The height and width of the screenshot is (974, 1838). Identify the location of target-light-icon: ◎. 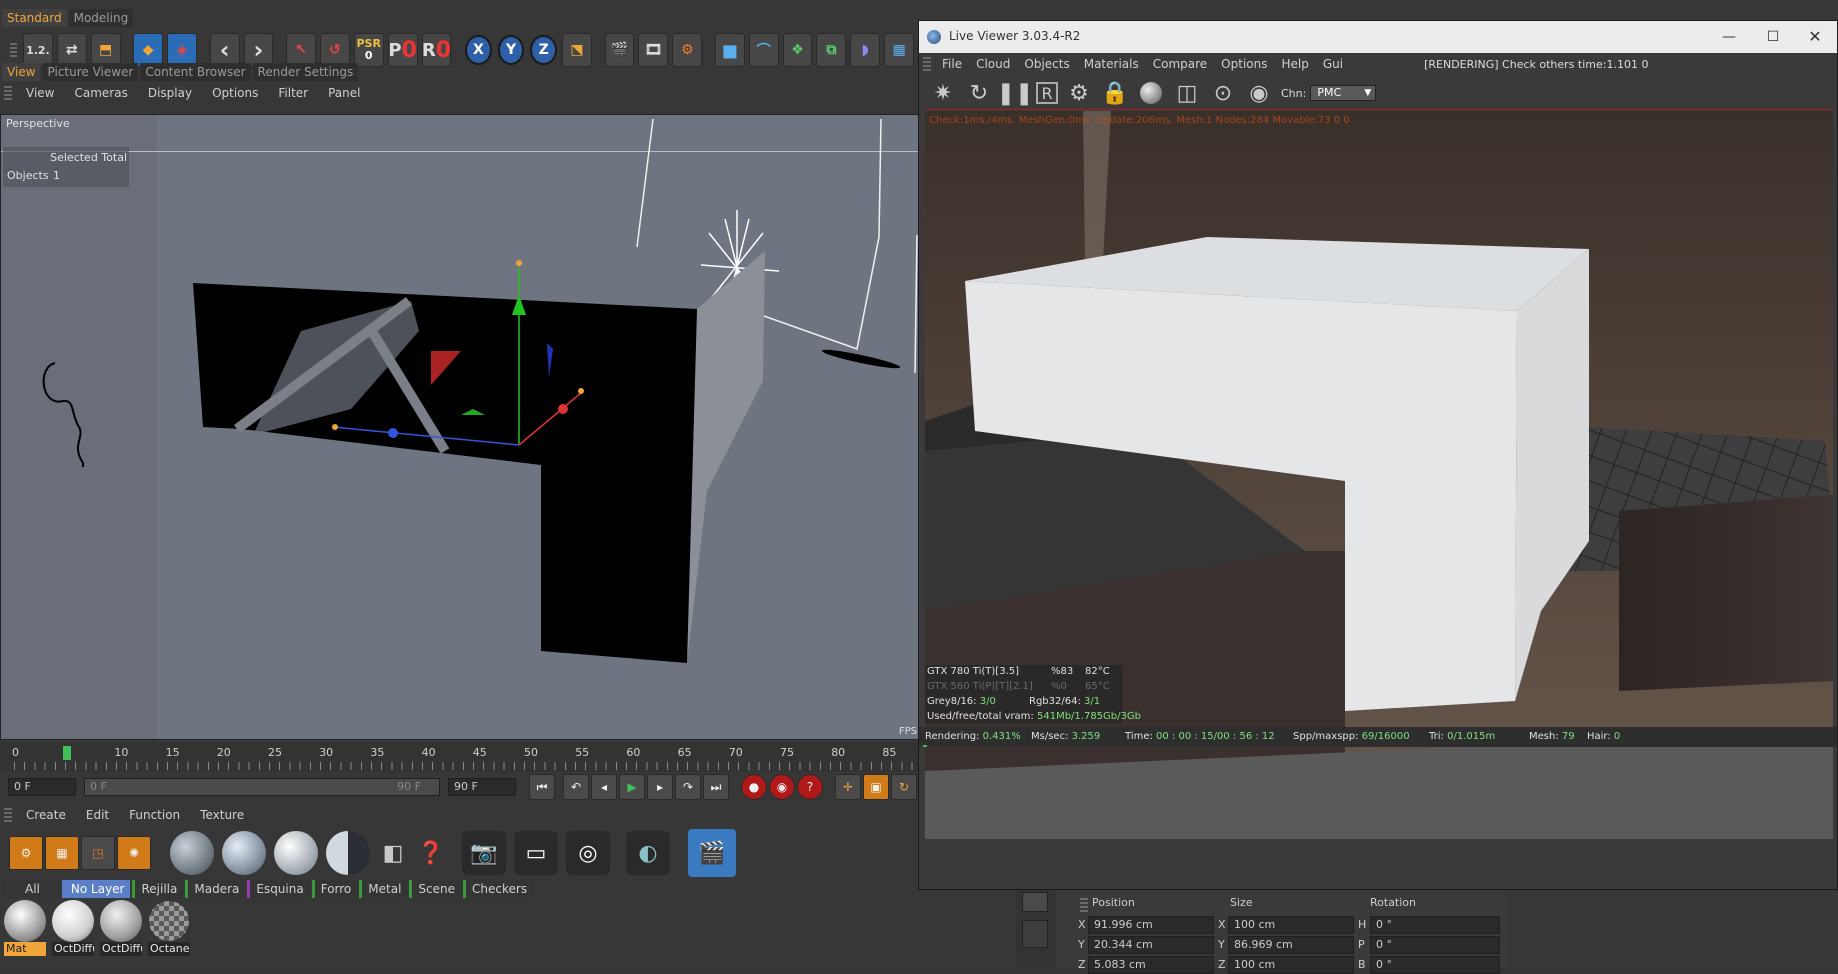
(588, 853).